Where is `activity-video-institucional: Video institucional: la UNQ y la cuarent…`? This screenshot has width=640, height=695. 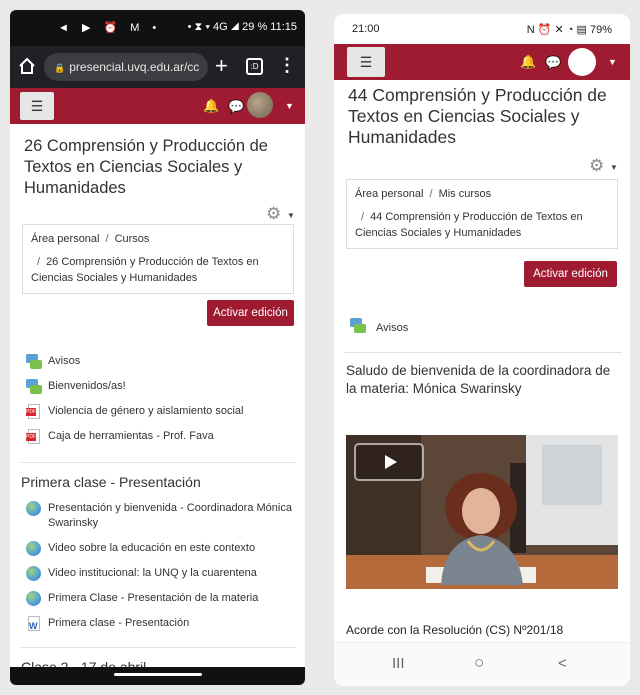
activity-video-institucional: Video institucional: la UNQ y la cuarent… is located at coordinates (161, 574).